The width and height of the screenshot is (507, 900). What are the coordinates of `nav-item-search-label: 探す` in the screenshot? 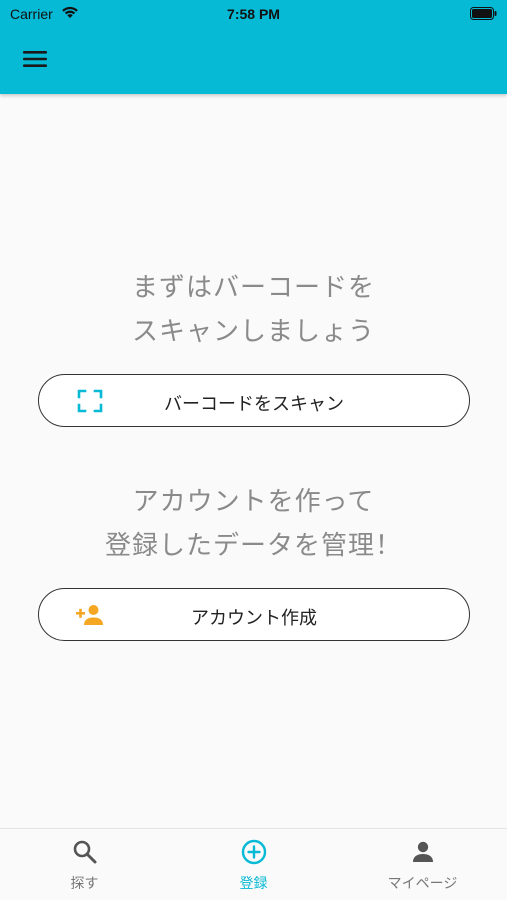 It's located at (84, 884).